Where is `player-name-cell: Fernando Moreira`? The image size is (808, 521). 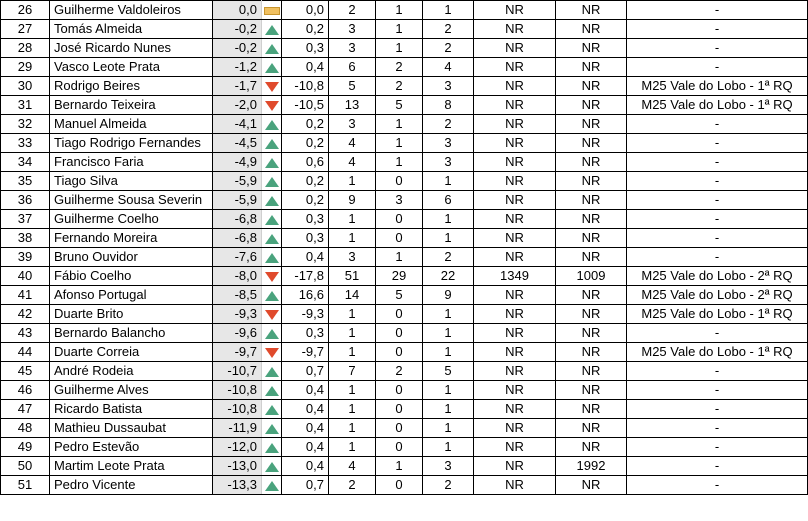 player-name-cell: Fernando Moreira is located at coordinates (131, 238).